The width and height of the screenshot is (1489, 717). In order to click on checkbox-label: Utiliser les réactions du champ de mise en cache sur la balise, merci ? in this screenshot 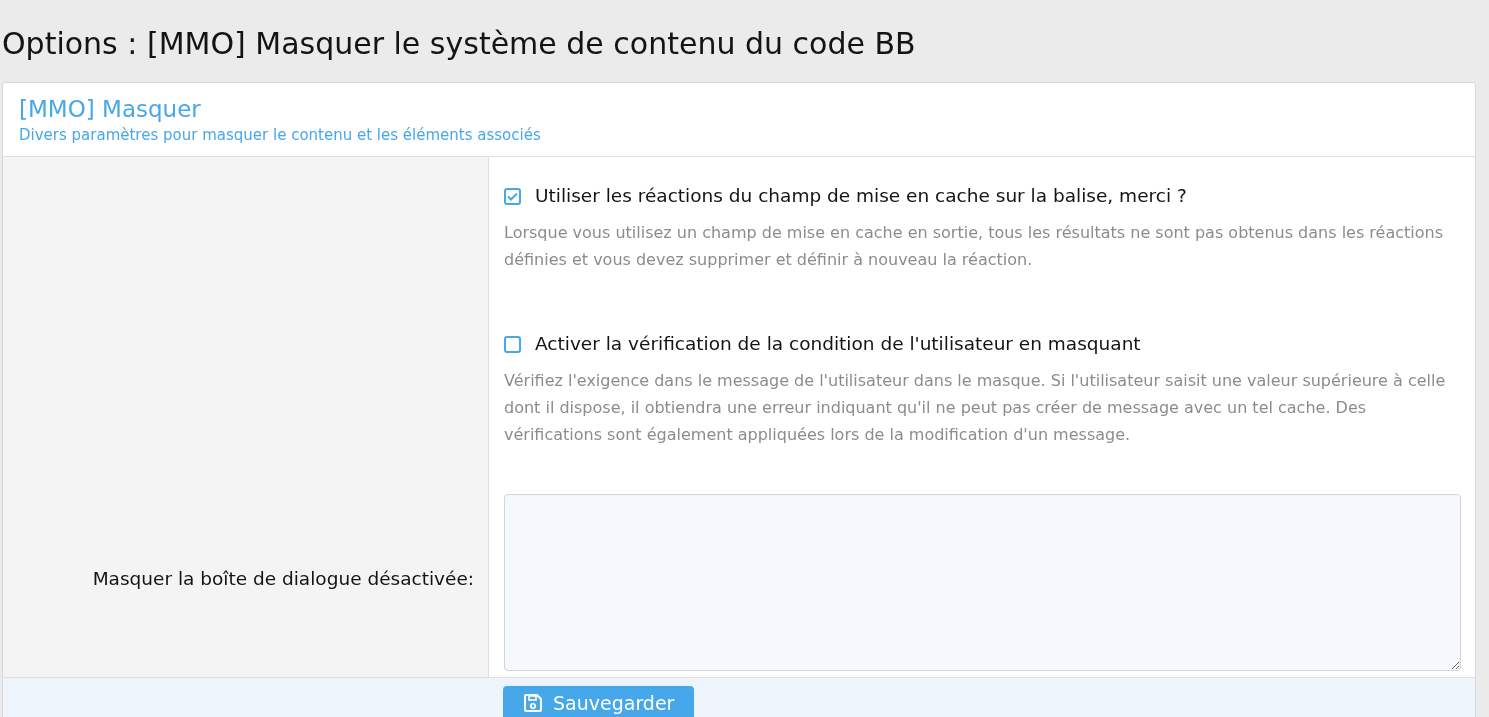, I will do `click(861, 196)`.